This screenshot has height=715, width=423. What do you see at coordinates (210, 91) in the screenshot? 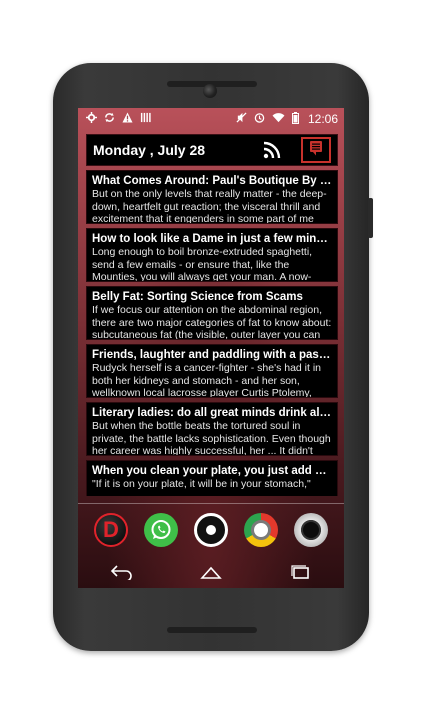
I see `front-camera` at bounding box center [210, 91].